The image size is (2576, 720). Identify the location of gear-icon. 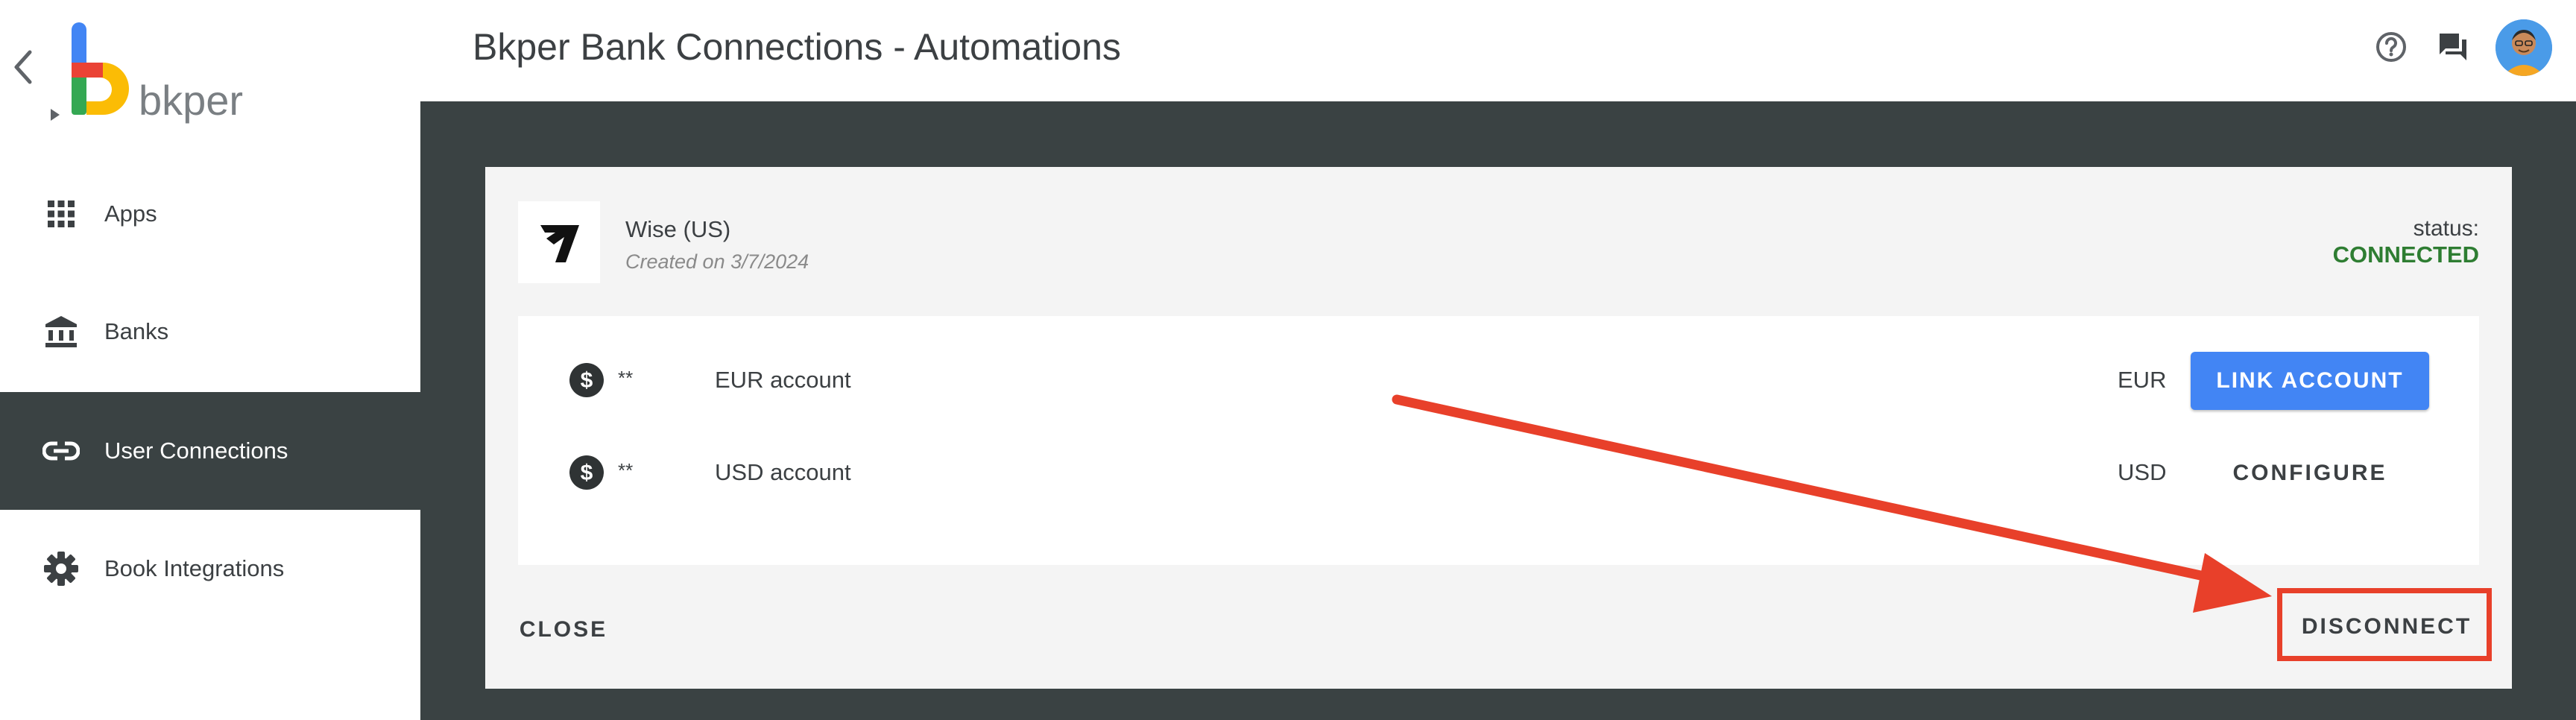
(61, 568).